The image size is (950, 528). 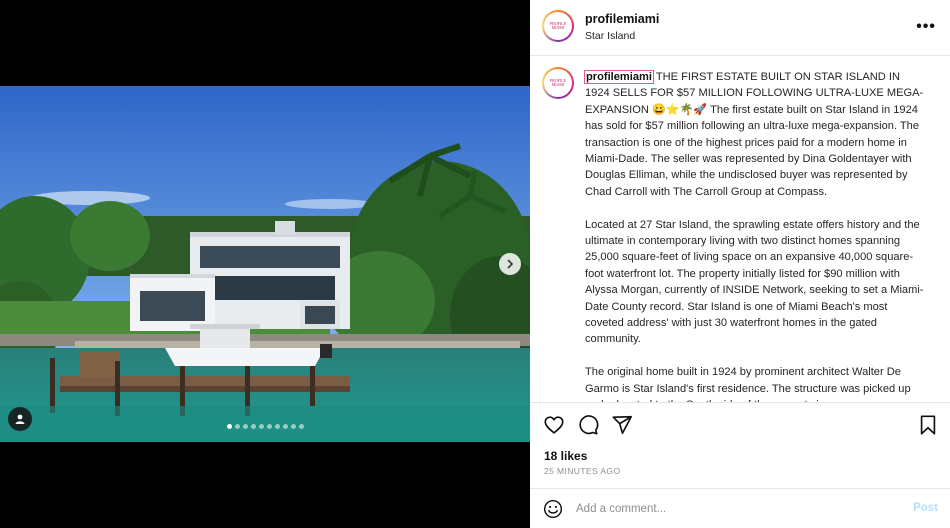 What do you see at coordinates (553, 509) in the screenshot?
I see `emoji-icon` at bounding box center [553, 509].